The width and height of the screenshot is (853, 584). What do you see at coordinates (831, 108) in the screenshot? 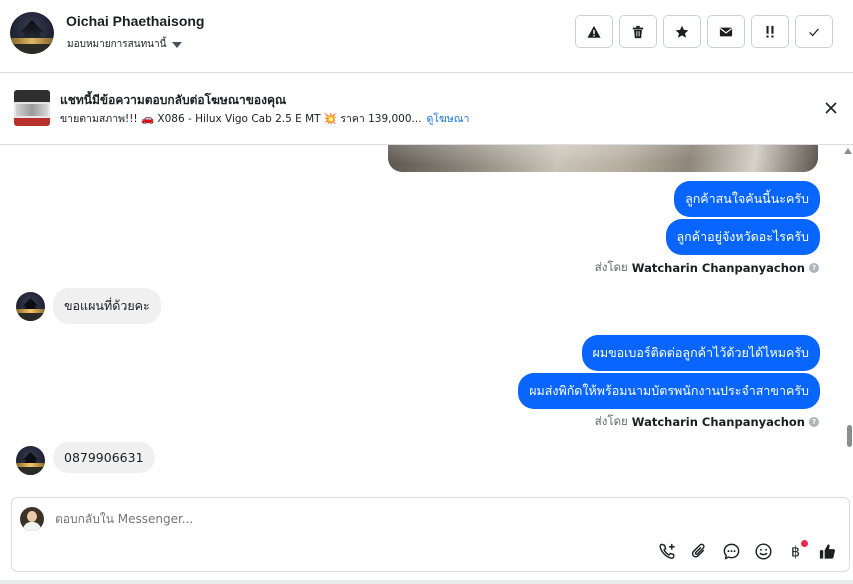
I see `close-icon` at bounding box center [831, 108].